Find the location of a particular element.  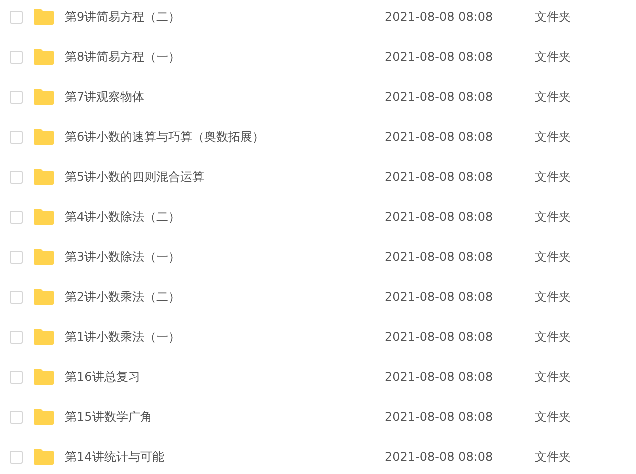

folder-name: 第16讲总复习 is located at coordinates (225, 377).